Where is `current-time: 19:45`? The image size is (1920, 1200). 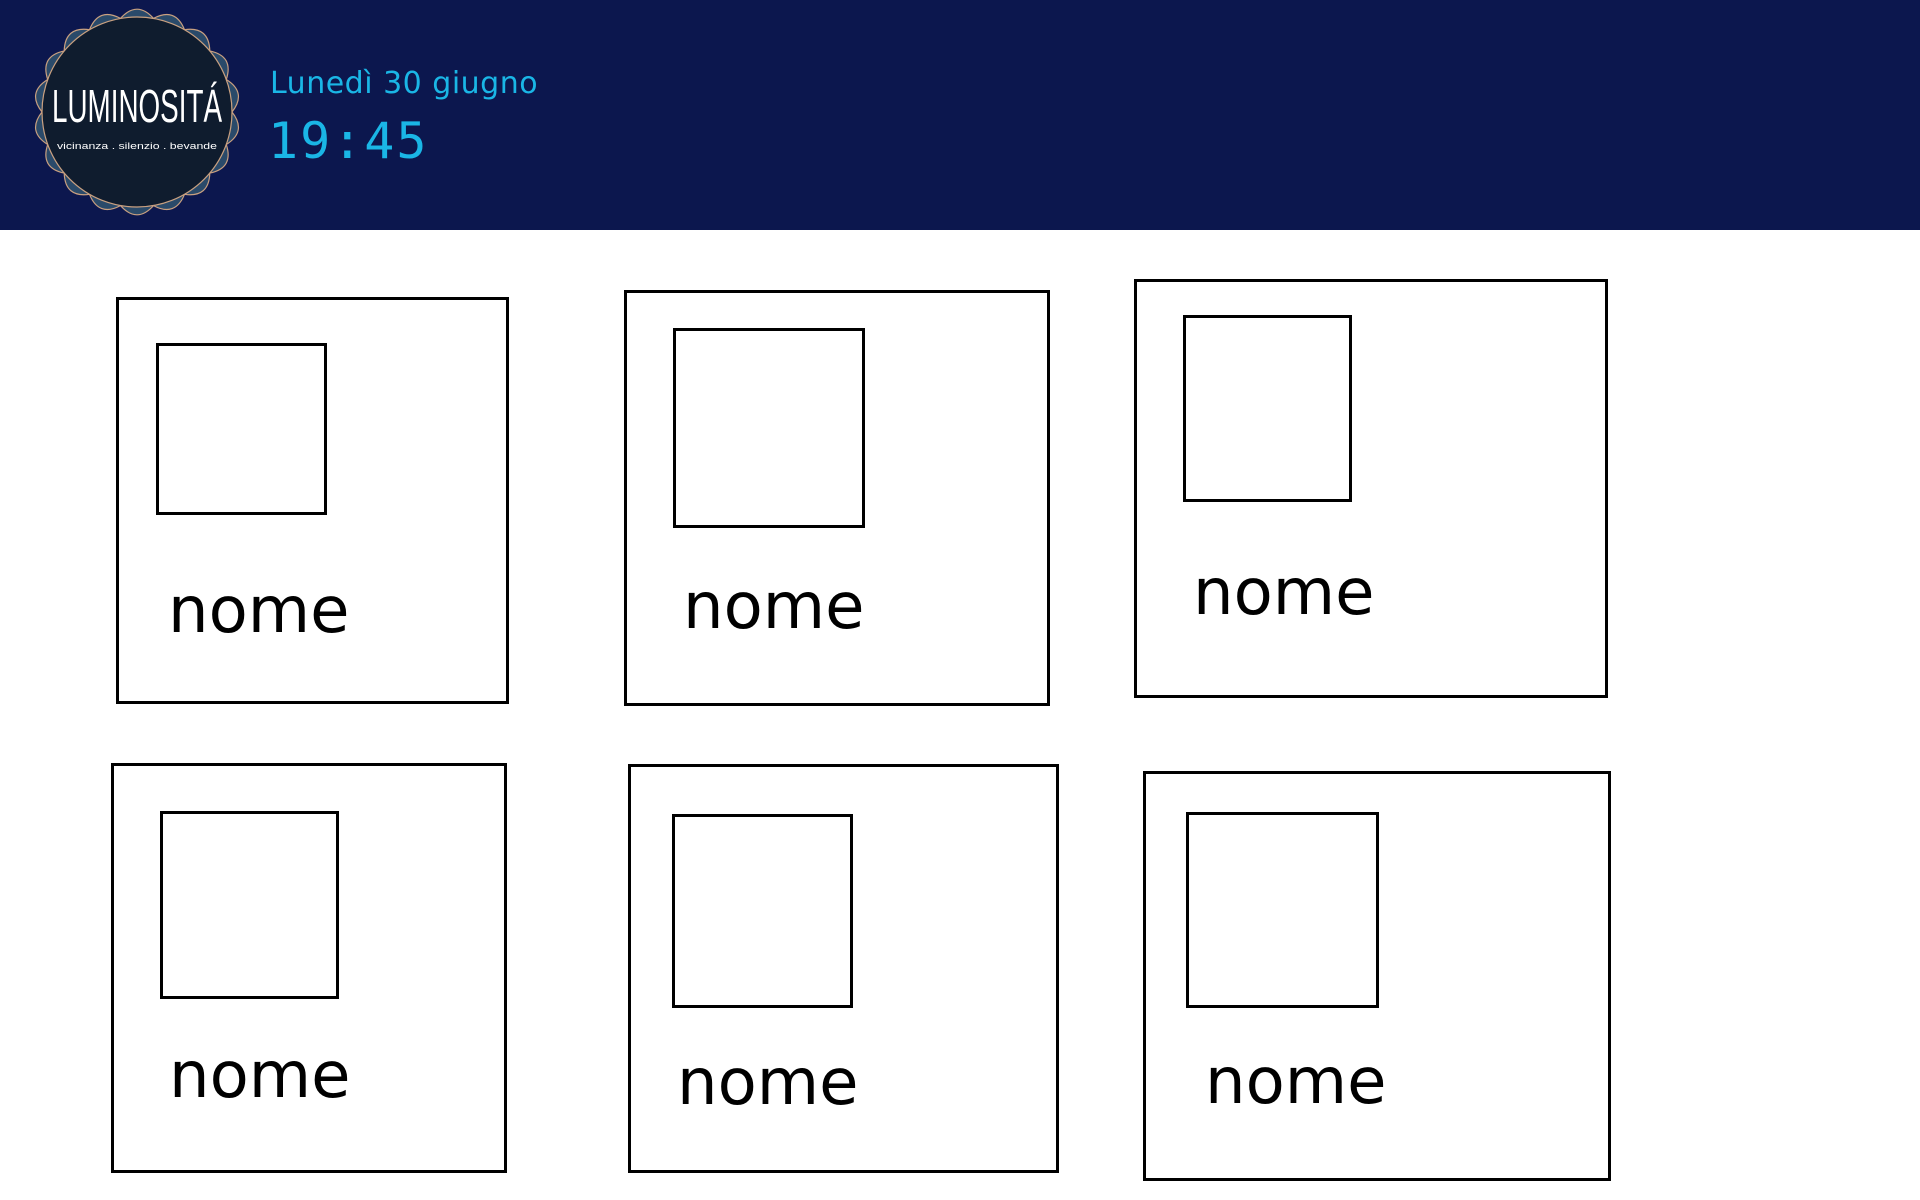
current-time: 19:45 is located at coordinates (348, 141).